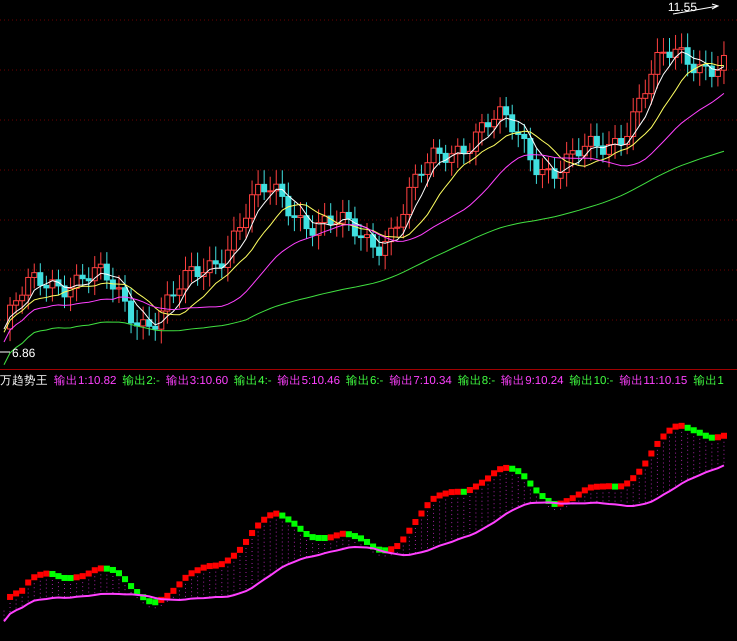 The image size is (737, 641). Describe the element at coordinates (682, 7) in the screenshot. I see `price-label: 11.55` at that location.